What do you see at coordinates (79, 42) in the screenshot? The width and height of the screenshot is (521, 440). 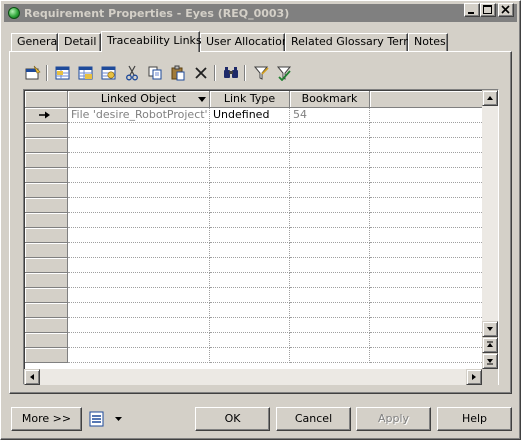 I see `tab-detail: Detail` at bounding box center [79, 42].